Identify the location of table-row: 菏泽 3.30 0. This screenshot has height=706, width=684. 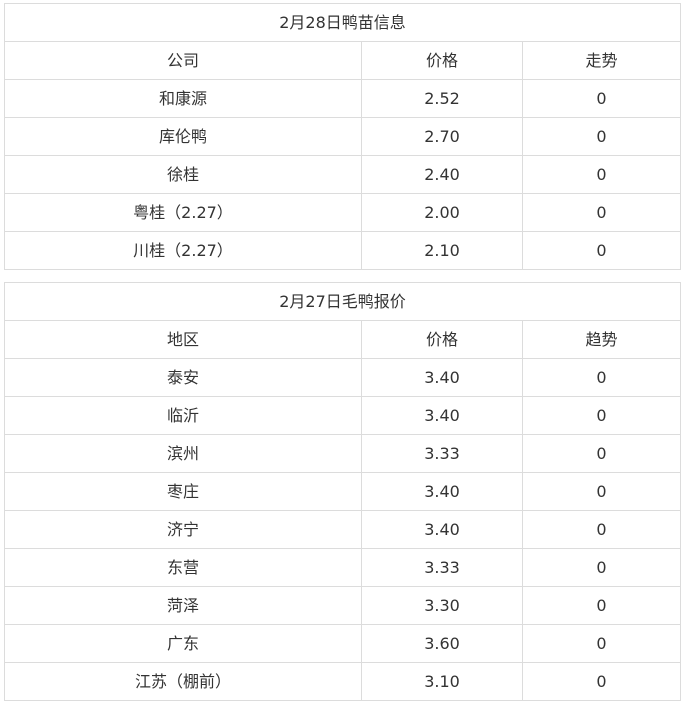
(342, 605).